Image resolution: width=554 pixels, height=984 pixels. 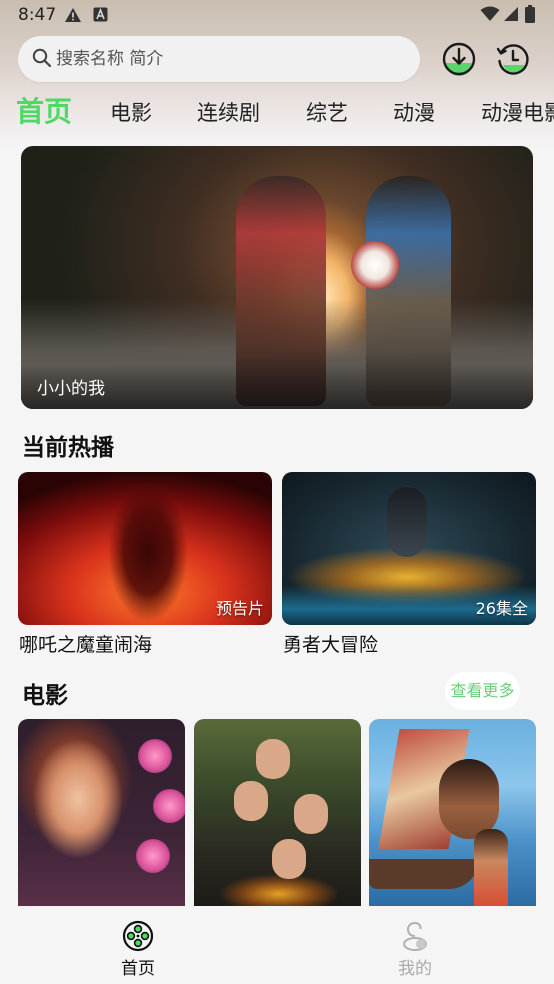 I want to click on film-reel-icon, so click(x=138, y=936).